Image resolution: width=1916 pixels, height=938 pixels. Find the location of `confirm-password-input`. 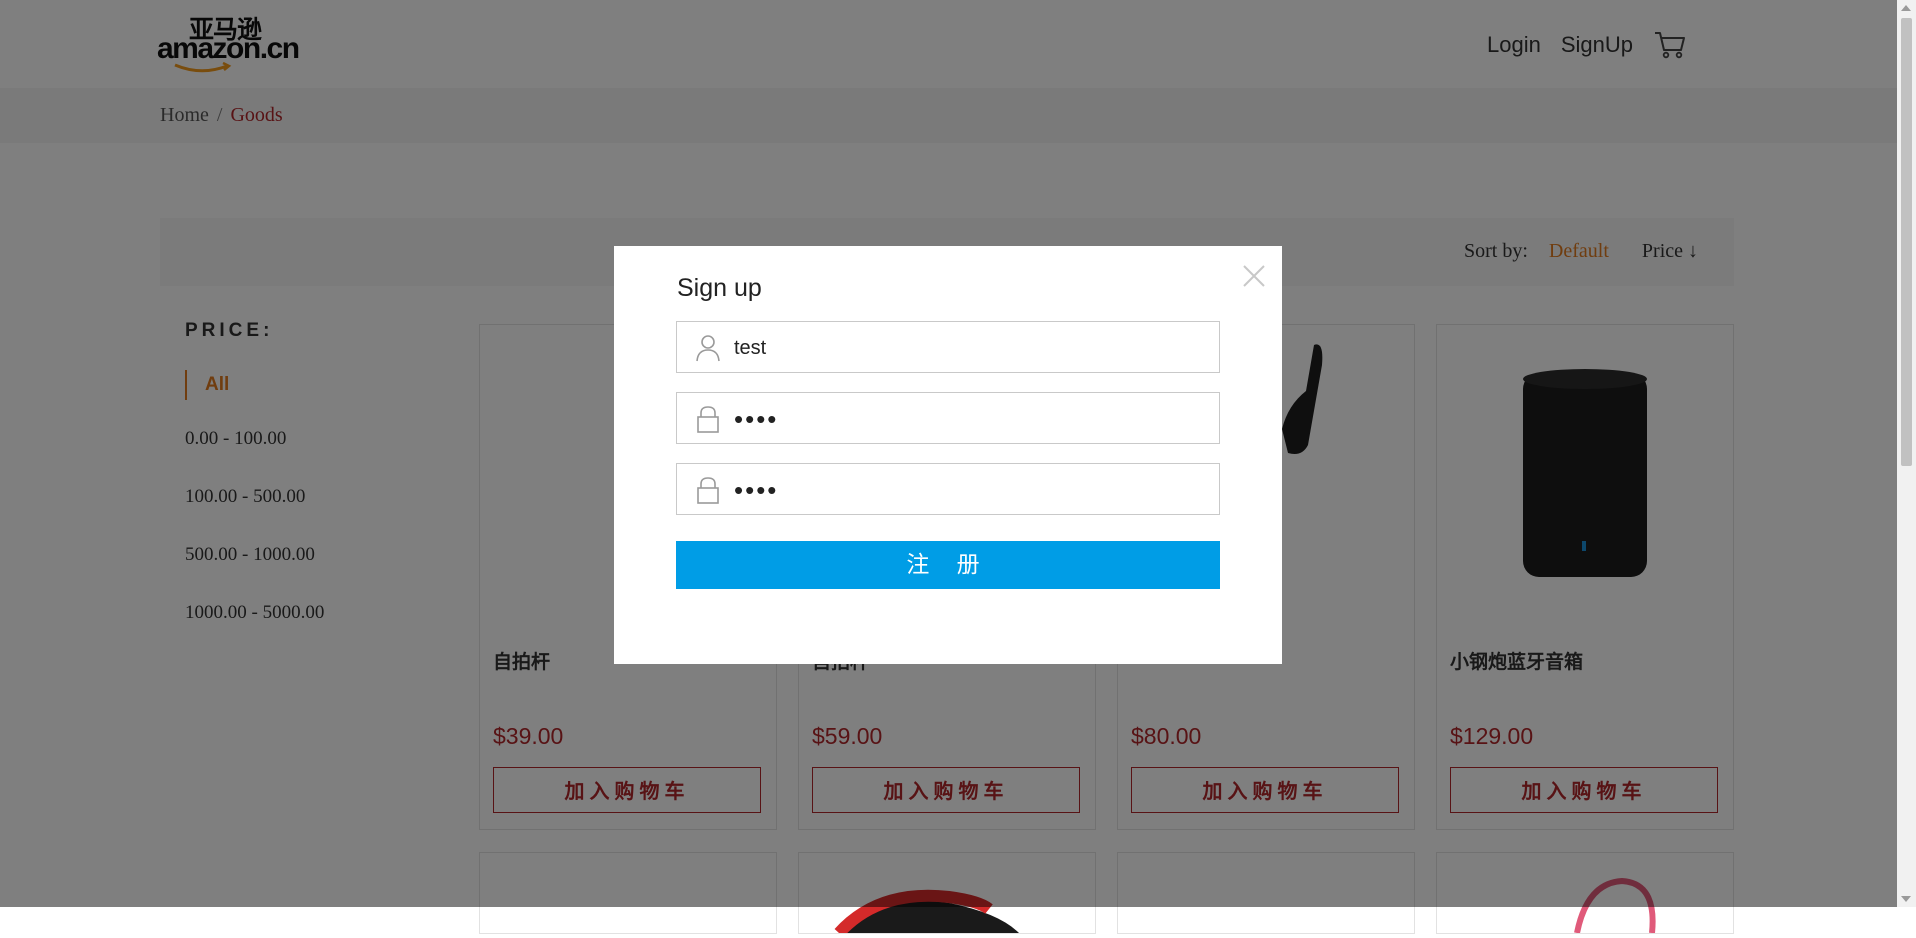

confirm-password-input is located at coordinates (969, 490).